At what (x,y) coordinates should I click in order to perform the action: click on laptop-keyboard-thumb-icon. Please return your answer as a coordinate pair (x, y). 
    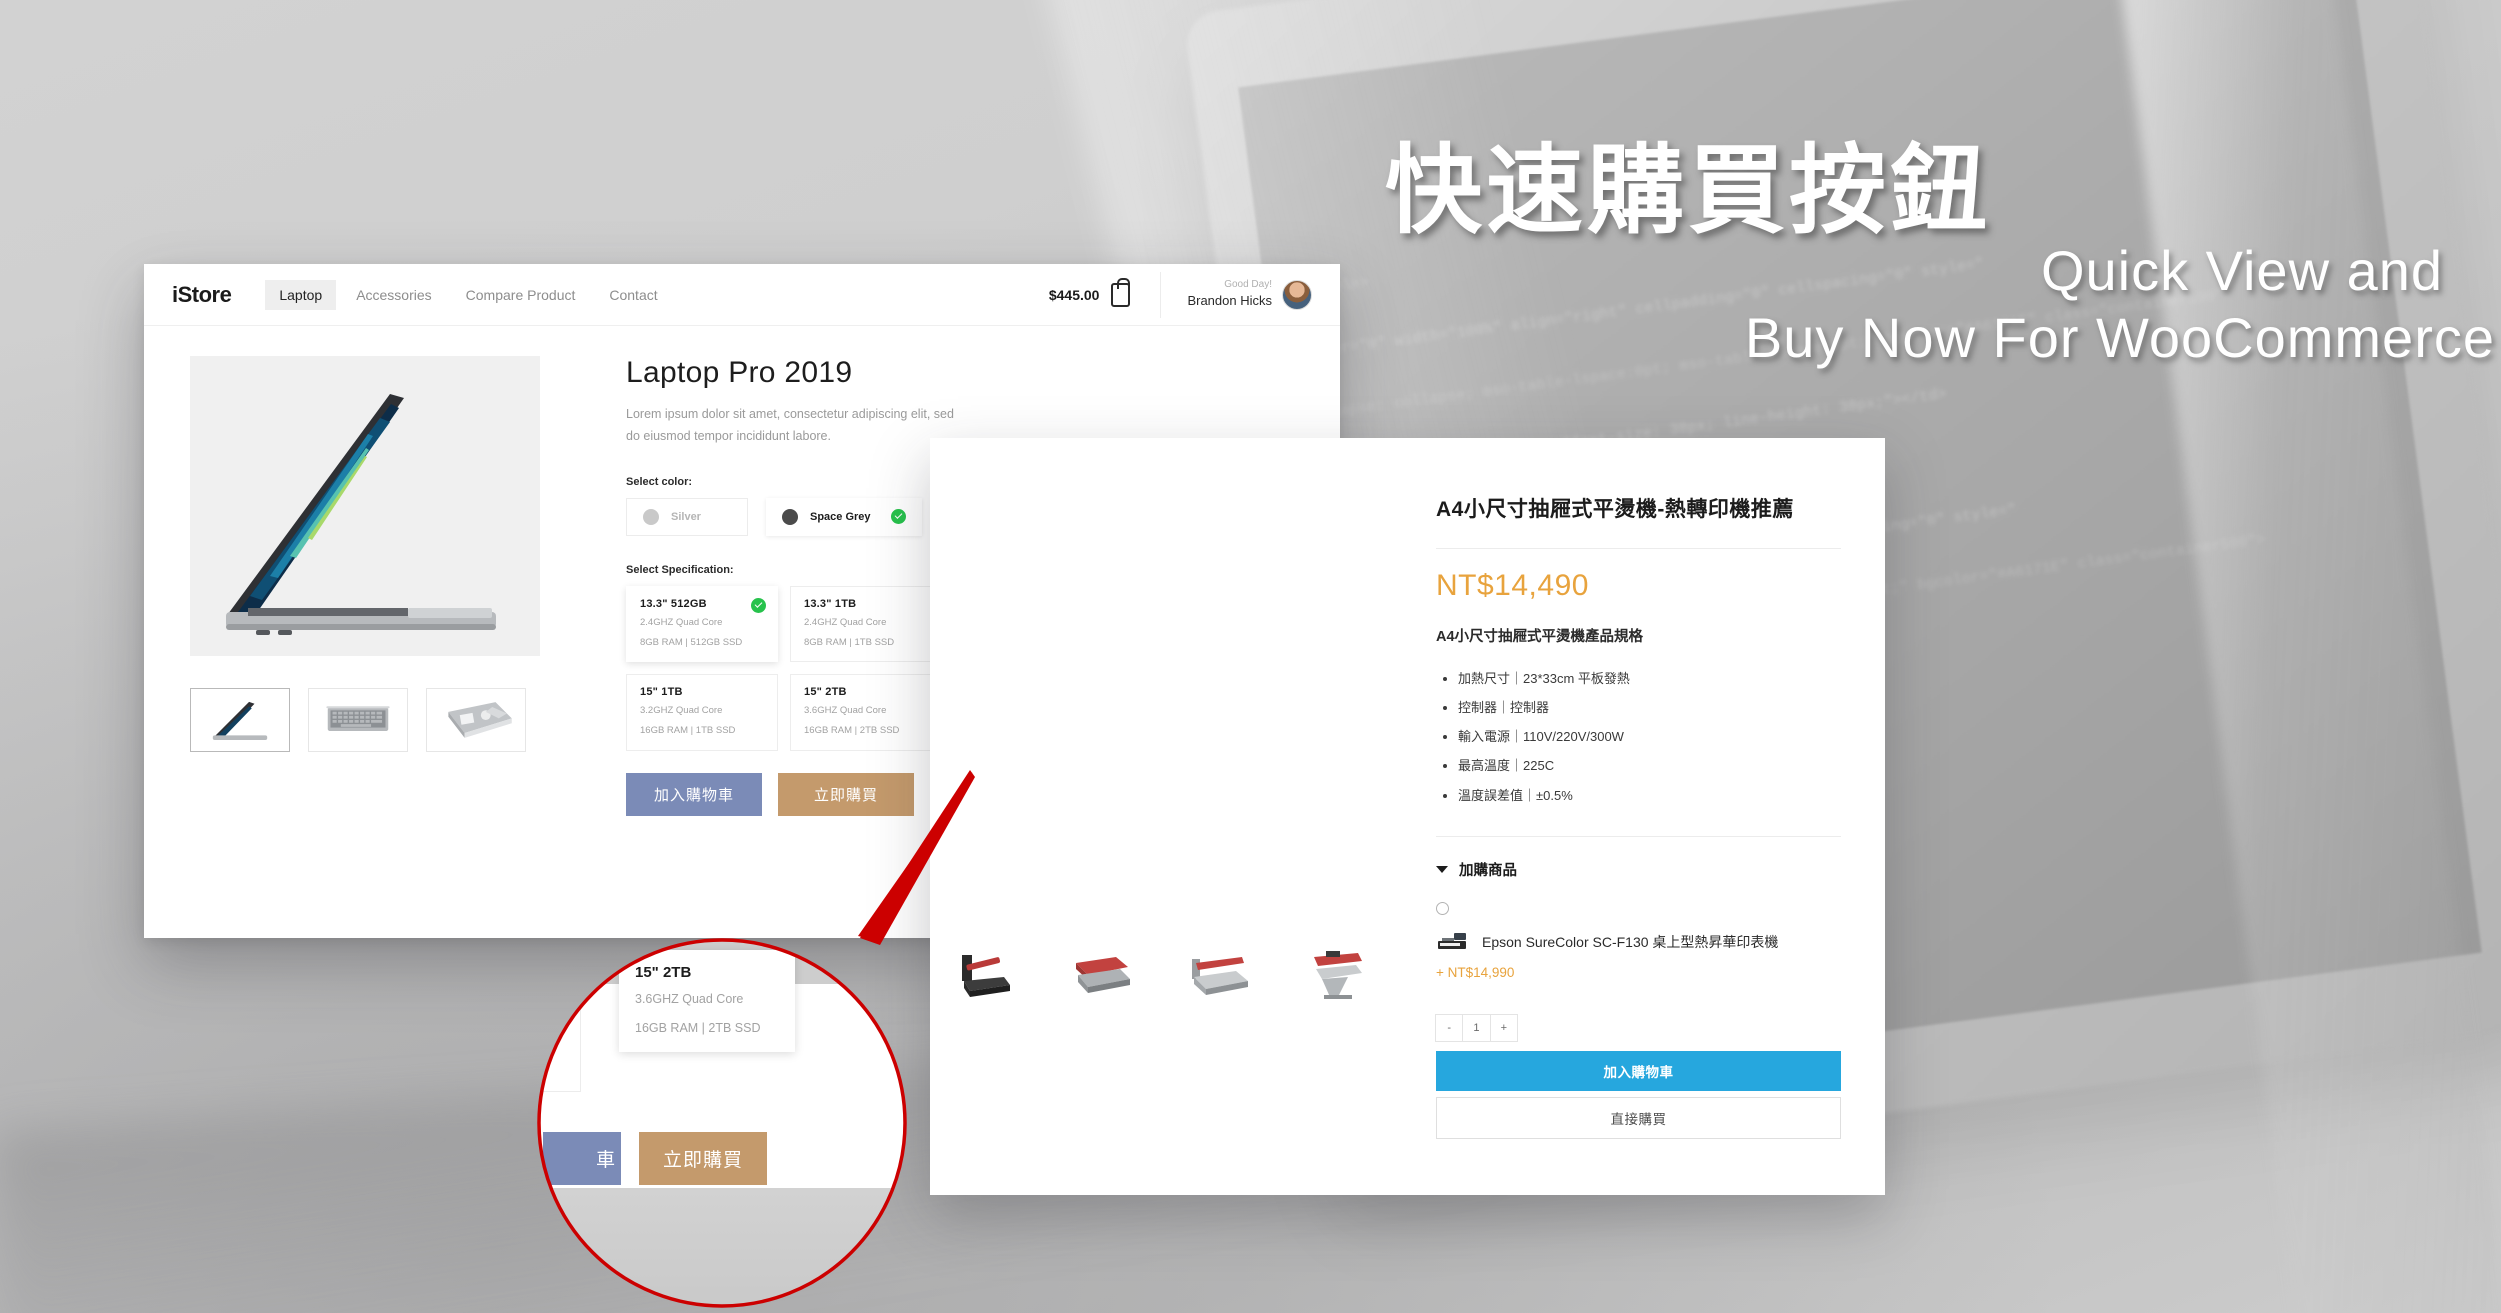
    Looking at the image, I should click on (358, 718).